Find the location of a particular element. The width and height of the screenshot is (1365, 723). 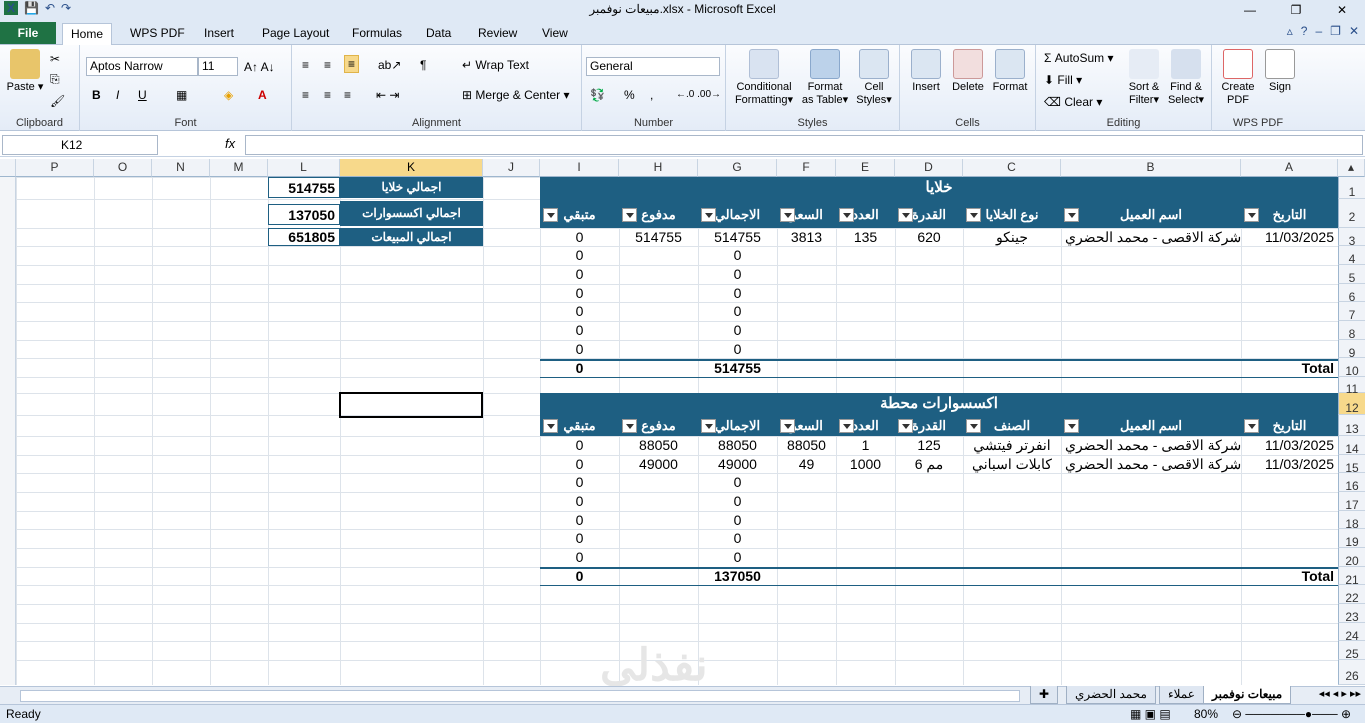

font-name-select: Aptos Narrow is located at coordinates (142, 66).